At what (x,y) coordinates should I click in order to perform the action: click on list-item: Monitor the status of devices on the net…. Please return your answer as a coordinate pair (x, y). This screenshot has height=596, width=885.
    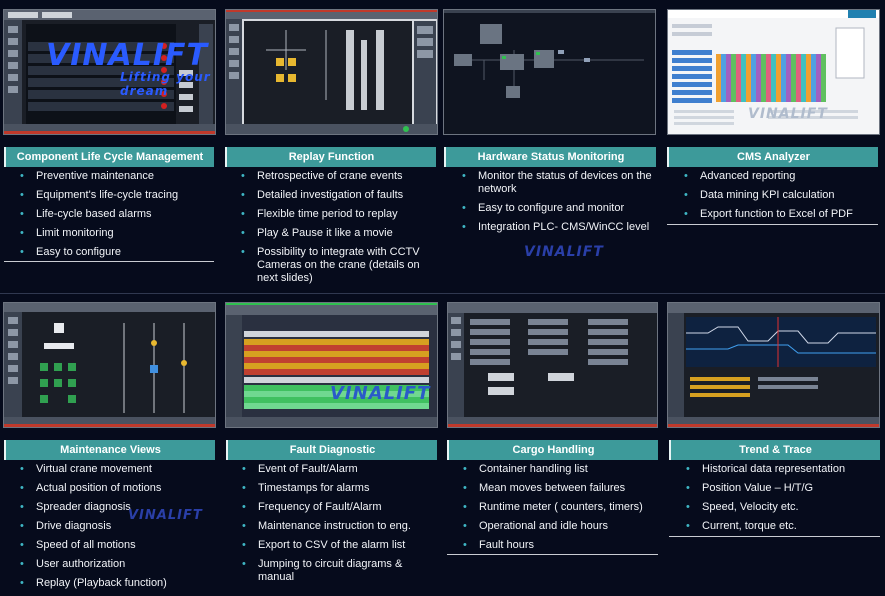
    Looking at the image, I should click on (552, 183).